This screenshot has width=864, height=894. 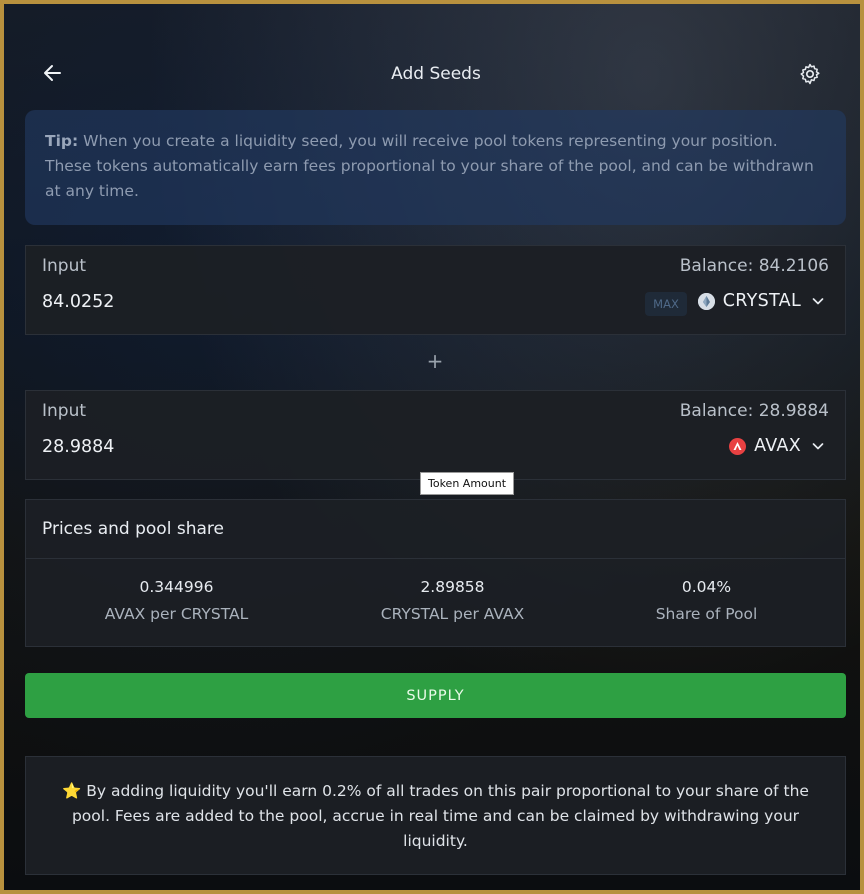 What do you see at coordinates (754, 266) in the screenshot?
I see `balance-text: Balance: 84.2106` at bounding box center [754, 266].